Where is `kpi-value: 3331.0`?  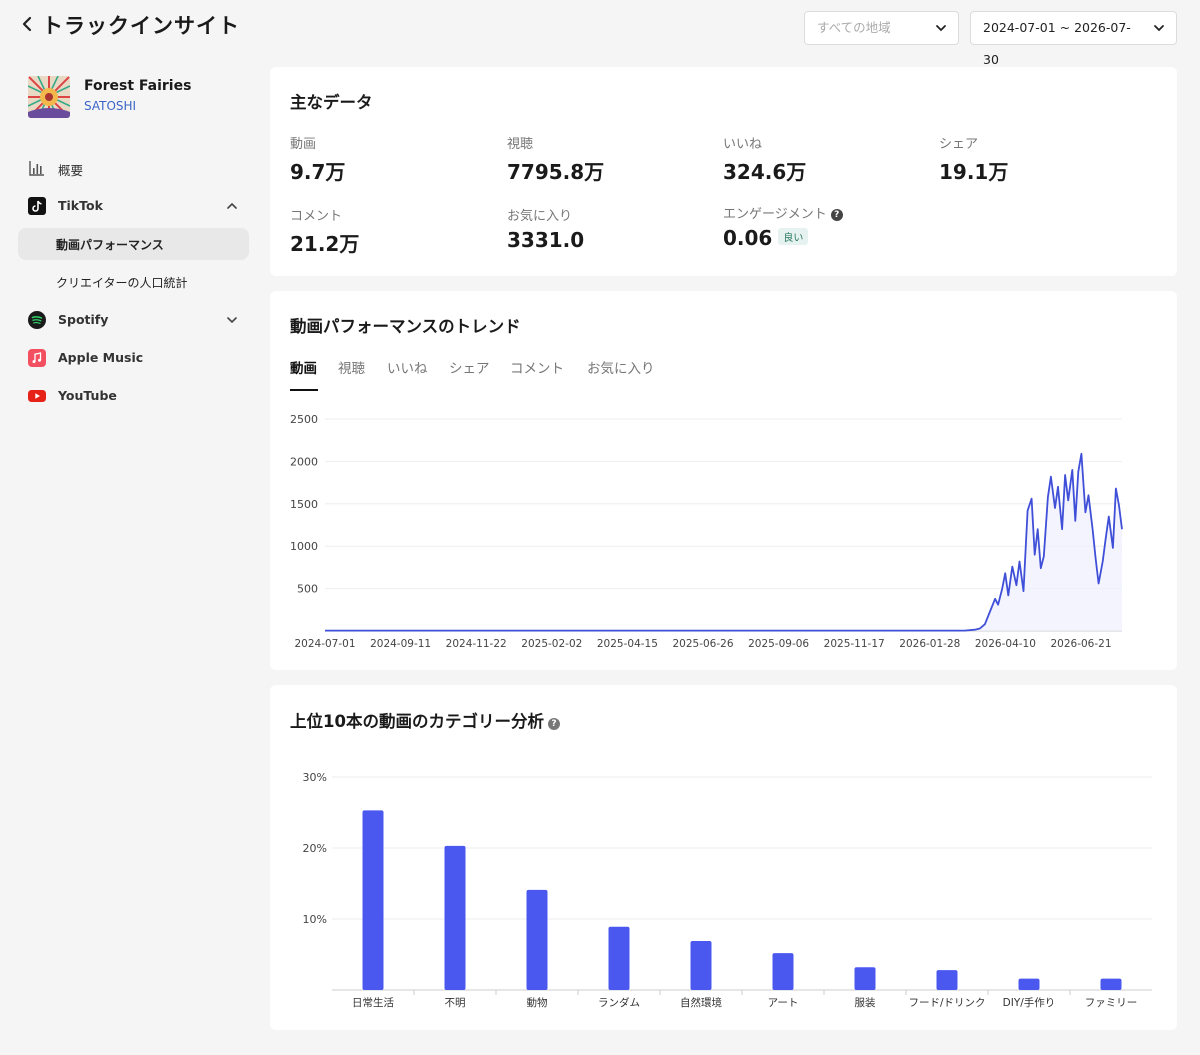
kpi-value: 3331.0 is located at coordinates (546, 240).